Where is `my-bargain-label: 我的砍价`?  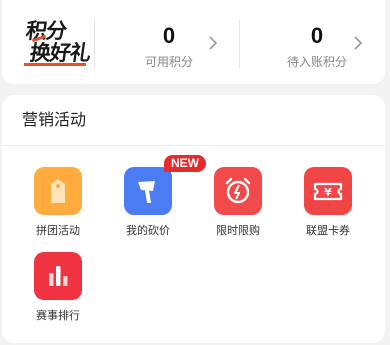 my-bargain-label: 我的砍价 is located at coordinates (148, 230).